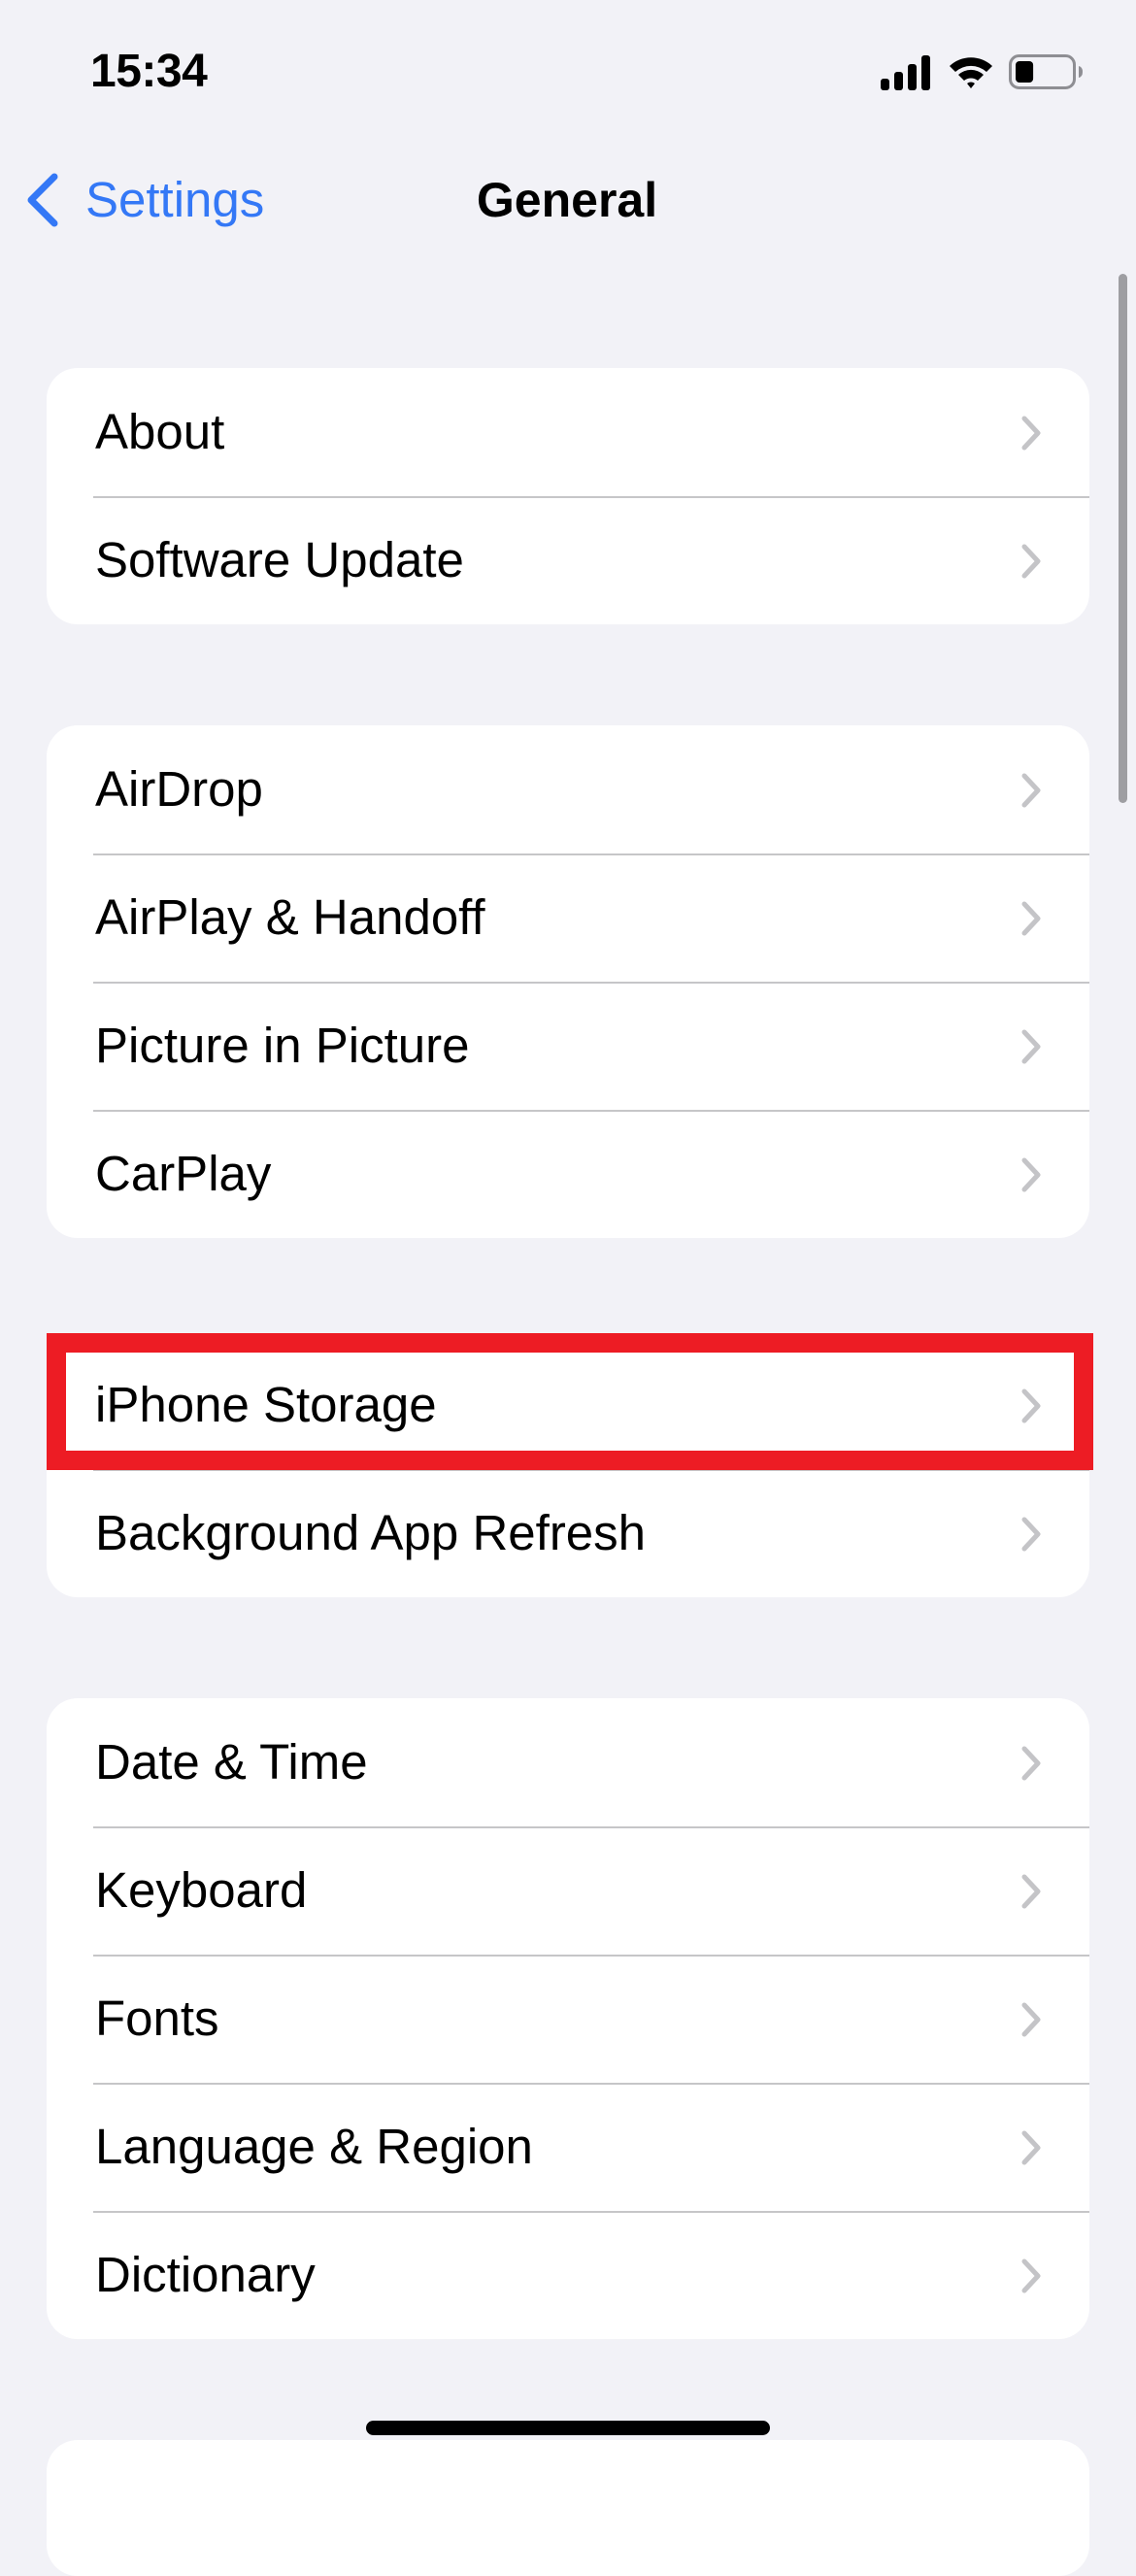 Image resolution: width=1136 pixels, height=2576 pixels. What do you see at coordinates (568, 2428) in the screenshot?
I see `home-indicator` at bounding box center [568, 2428].